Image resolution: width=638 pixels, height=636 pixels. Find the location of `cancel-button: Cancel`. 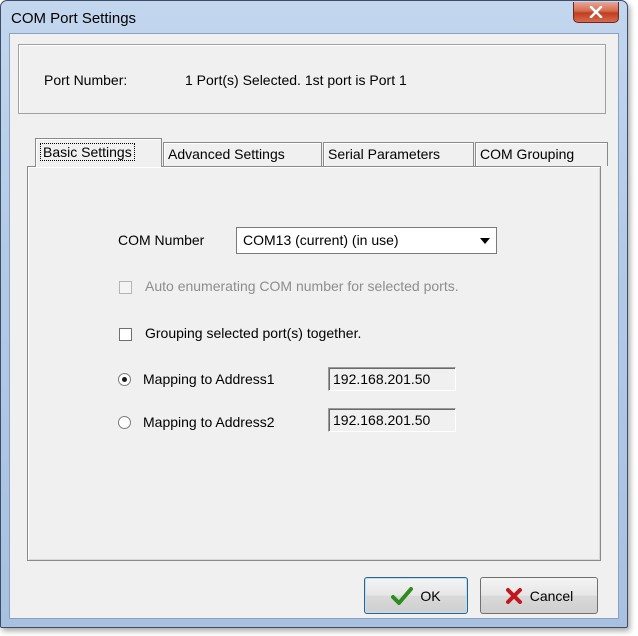

cancel-button: Cancel is located at coordinates (539, 595).